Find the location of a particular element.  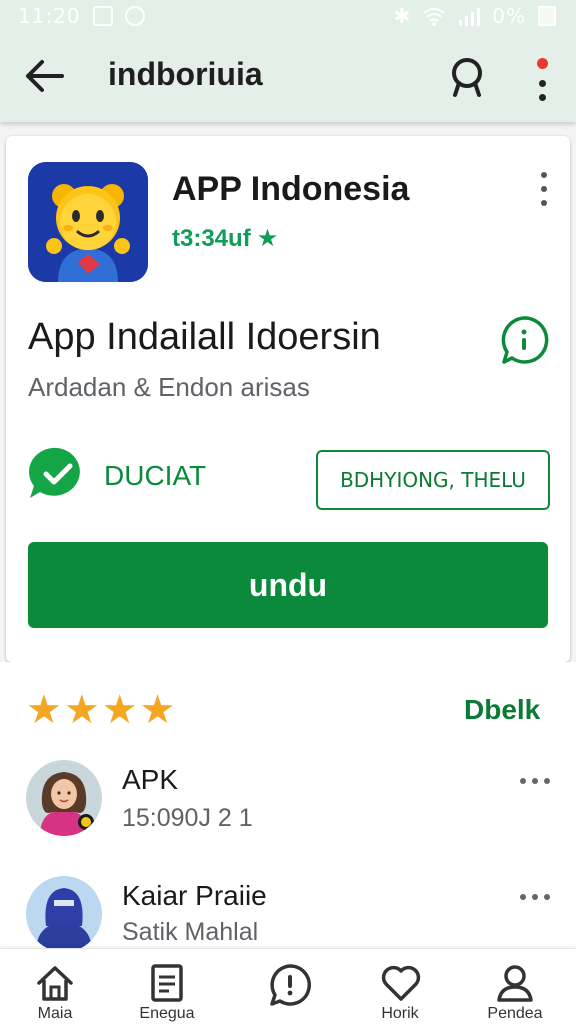

app-meta-text: t3:34uf is located at coordinates (211, 238).